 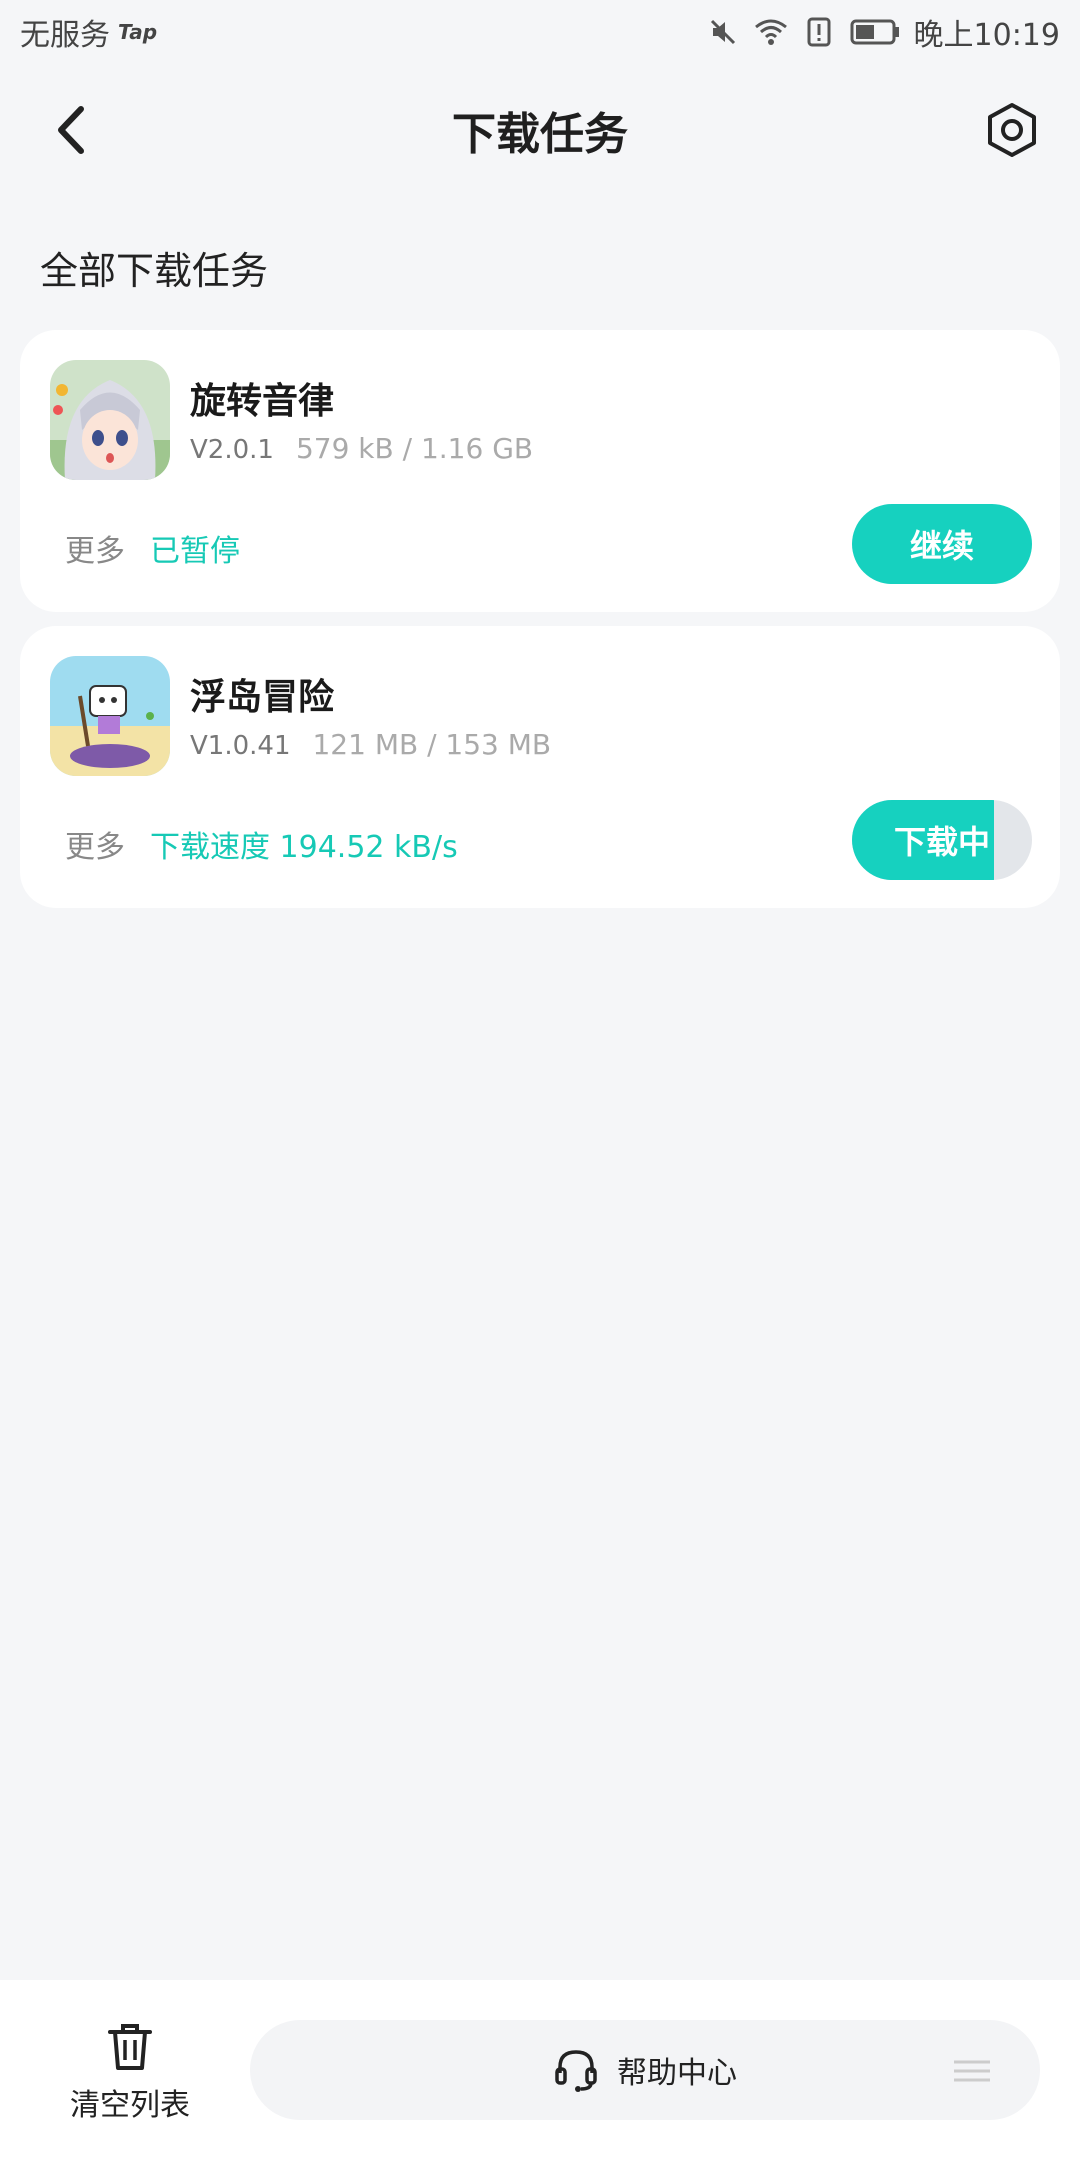 What do you see at coordinates (65, 35) in the screenshot?
I see `carrier-text: 无服务` at bounding box center [65, 35].